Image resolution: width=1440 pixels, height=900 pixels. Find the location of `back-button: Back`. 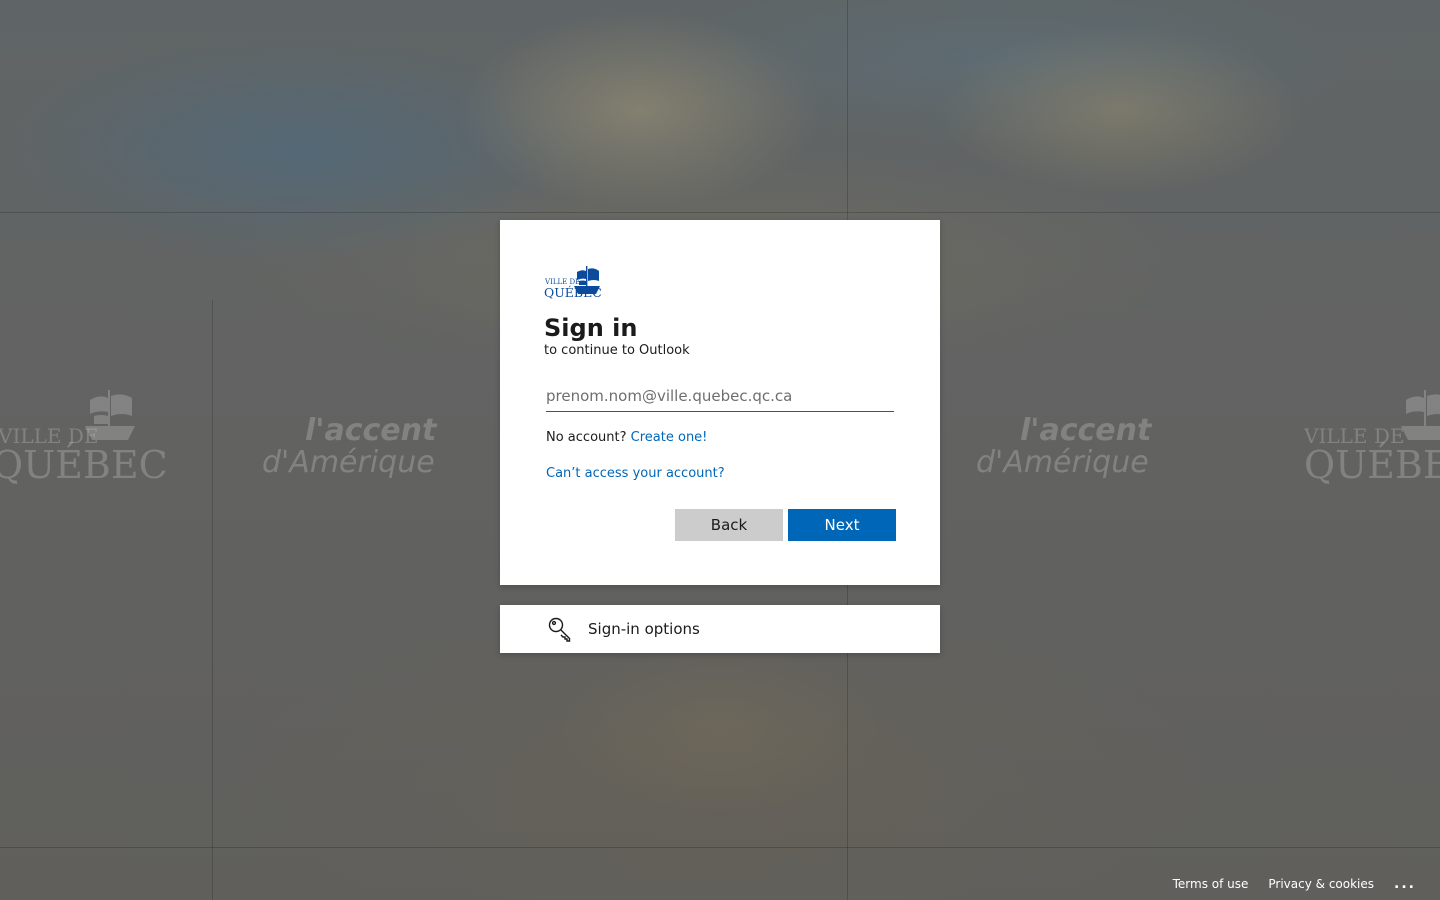

back-button: Back is located at coordinates (729, 525).